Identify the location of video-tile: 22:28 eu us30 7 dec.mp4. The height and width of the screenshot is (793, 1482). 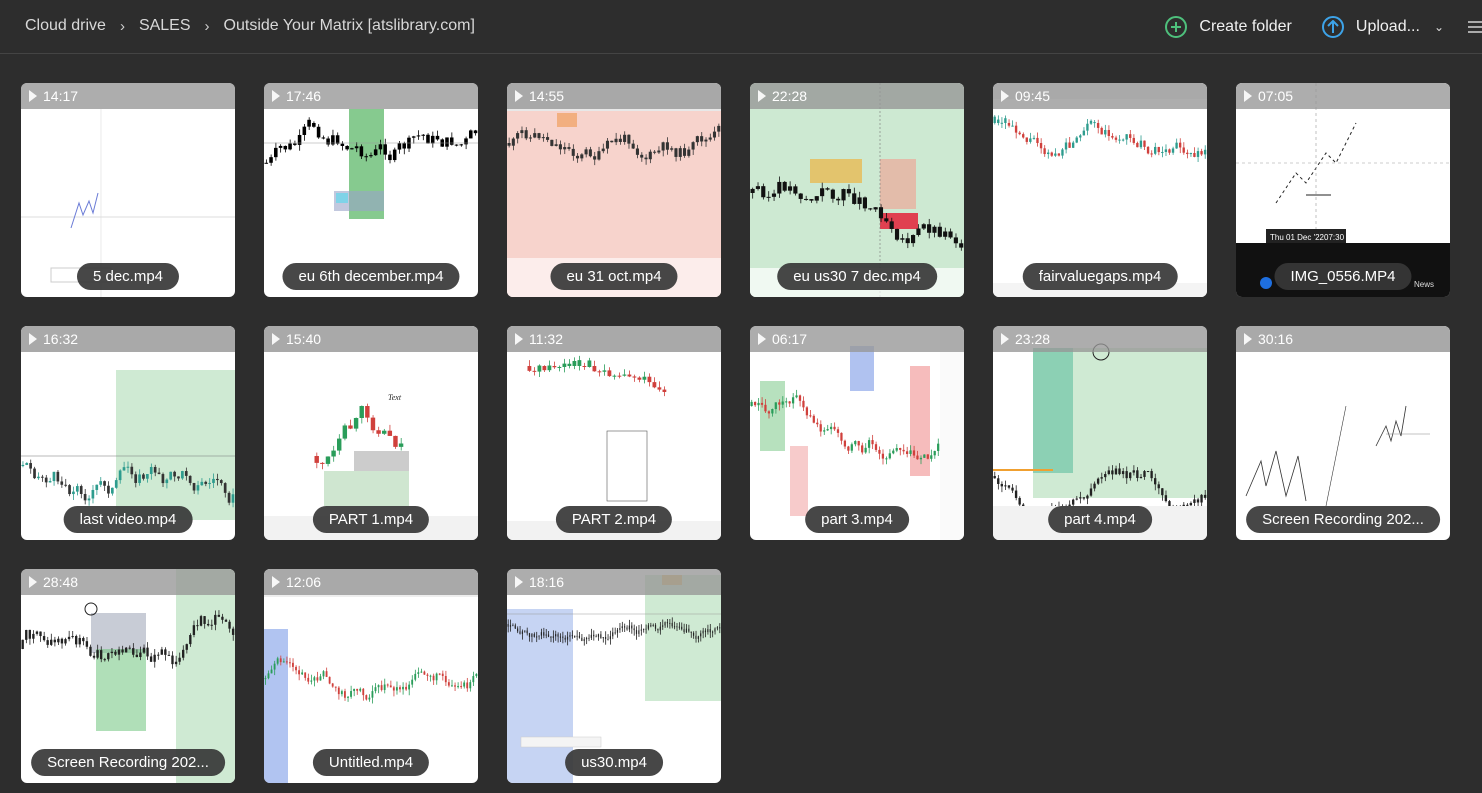
(857, 190).